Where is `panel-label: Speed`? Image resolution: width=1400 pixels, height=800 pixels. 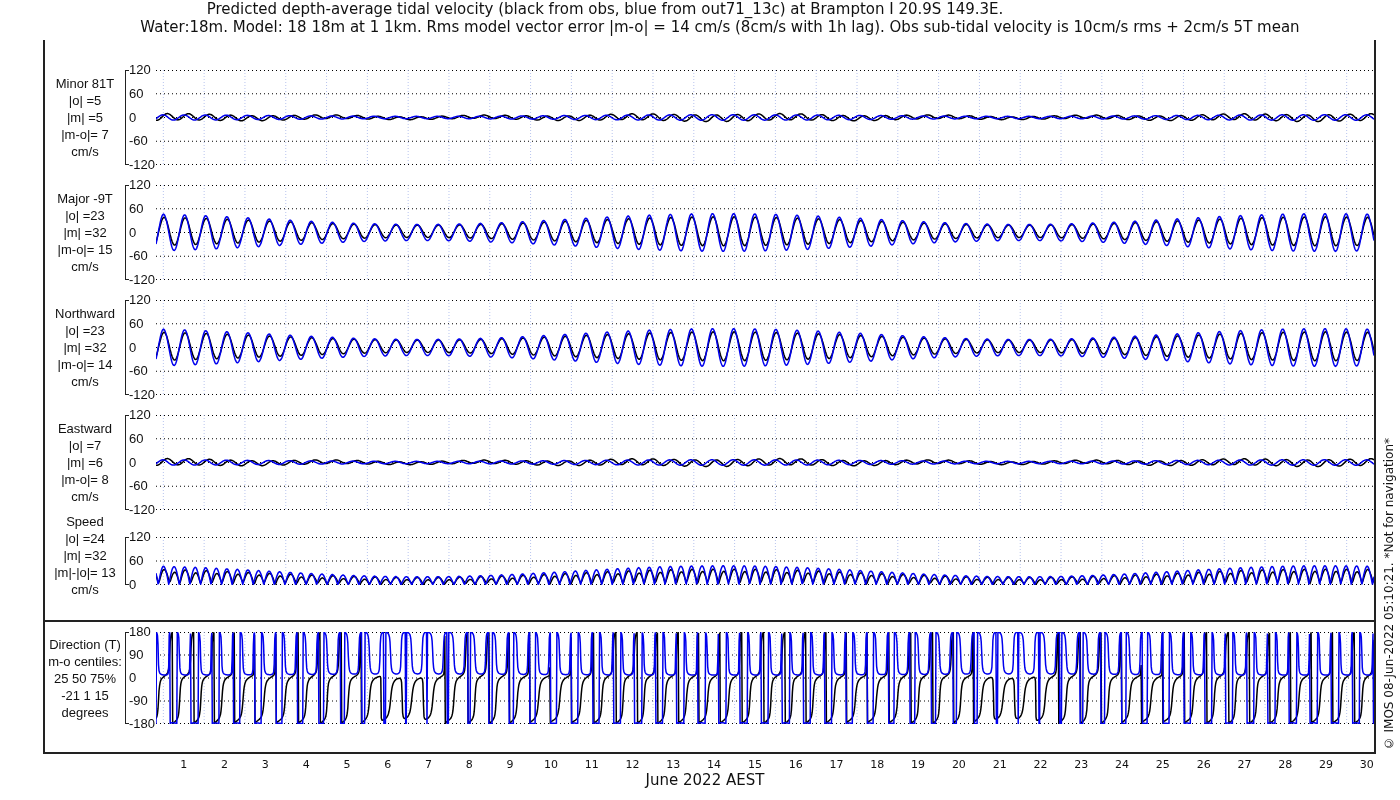
panel-label: Speed is located at coordinates (85, 521).